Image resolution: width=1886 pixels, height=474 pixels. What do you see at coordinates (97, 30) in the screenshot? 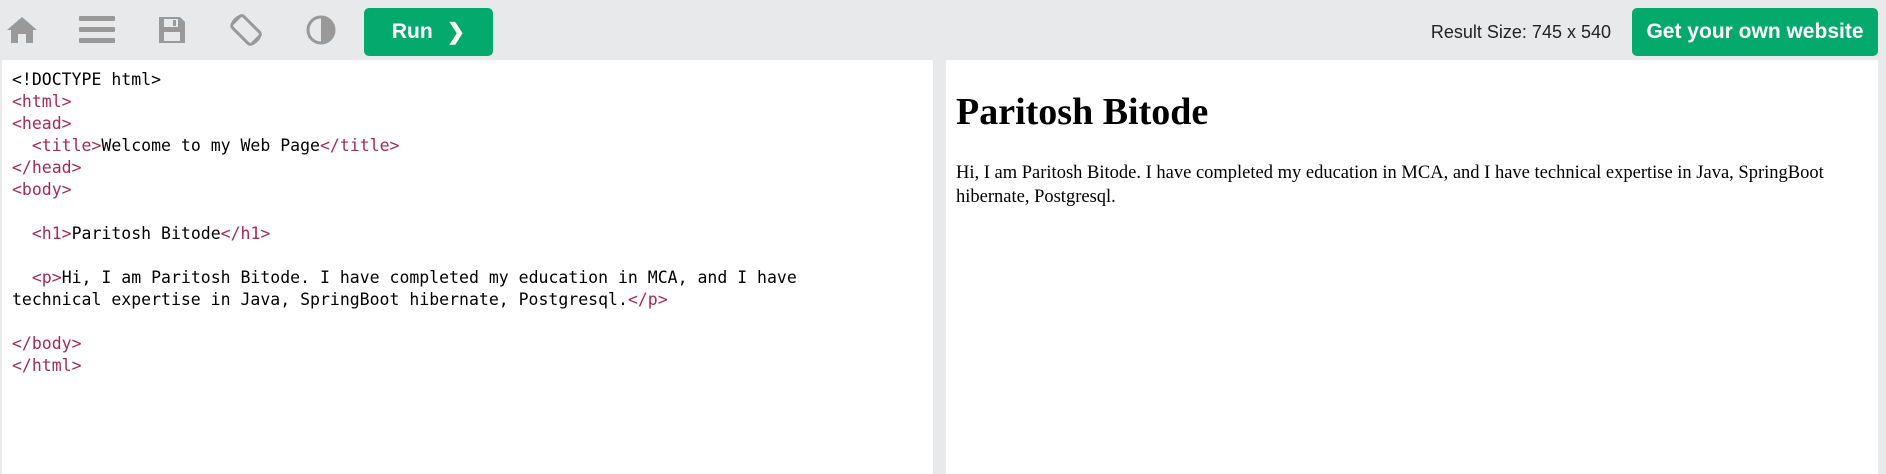
I see `menu-icon` at bounding box center [97, 30].